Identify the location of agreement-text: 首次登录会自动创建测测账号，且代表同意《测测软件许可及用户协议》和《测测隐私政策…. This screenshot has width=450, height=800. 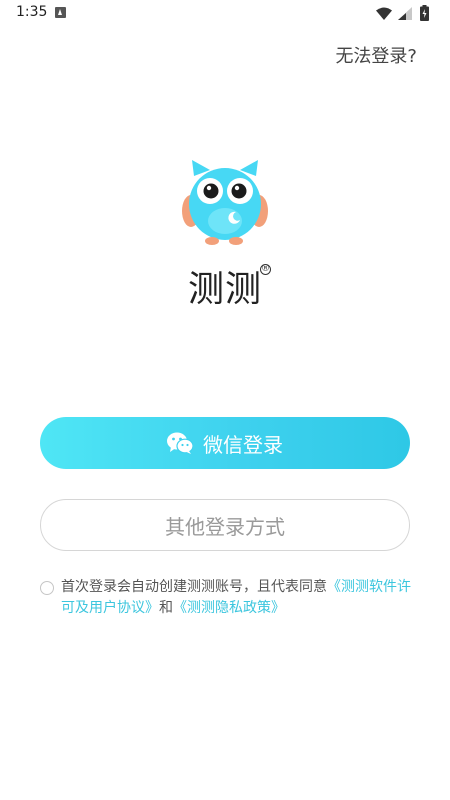
(230, 598).